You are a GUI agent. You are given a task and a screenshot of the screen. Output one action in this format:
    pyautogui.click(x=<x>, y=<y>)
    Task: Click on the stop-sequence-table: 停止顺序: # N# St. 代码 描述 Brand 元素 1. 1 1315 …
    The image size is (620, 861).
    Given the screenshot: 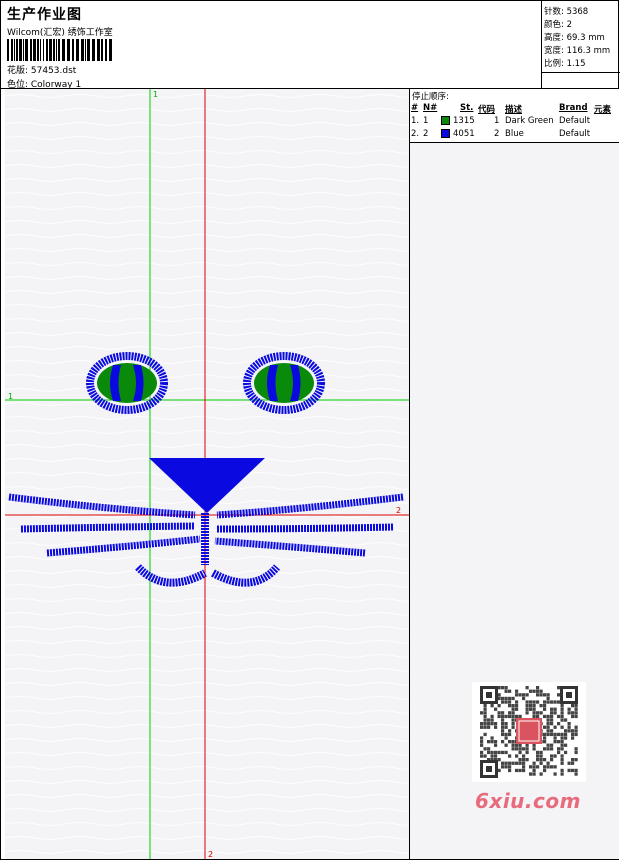 What is the action you would take?
    pyautogui.click(x=514, y=116)
    